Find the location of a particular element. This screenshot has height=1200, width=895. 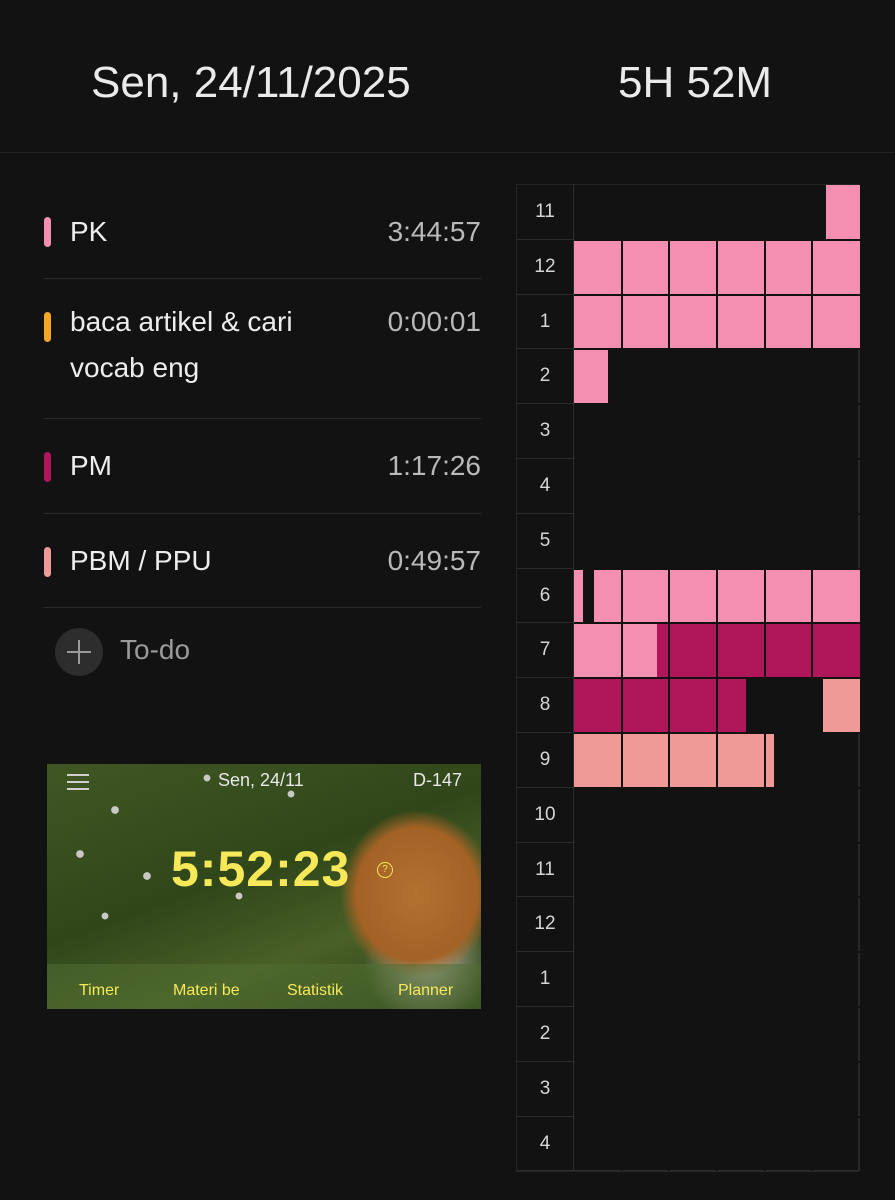

task-item-pm: PM 1:17:26 is located at coordinates (262, 466).